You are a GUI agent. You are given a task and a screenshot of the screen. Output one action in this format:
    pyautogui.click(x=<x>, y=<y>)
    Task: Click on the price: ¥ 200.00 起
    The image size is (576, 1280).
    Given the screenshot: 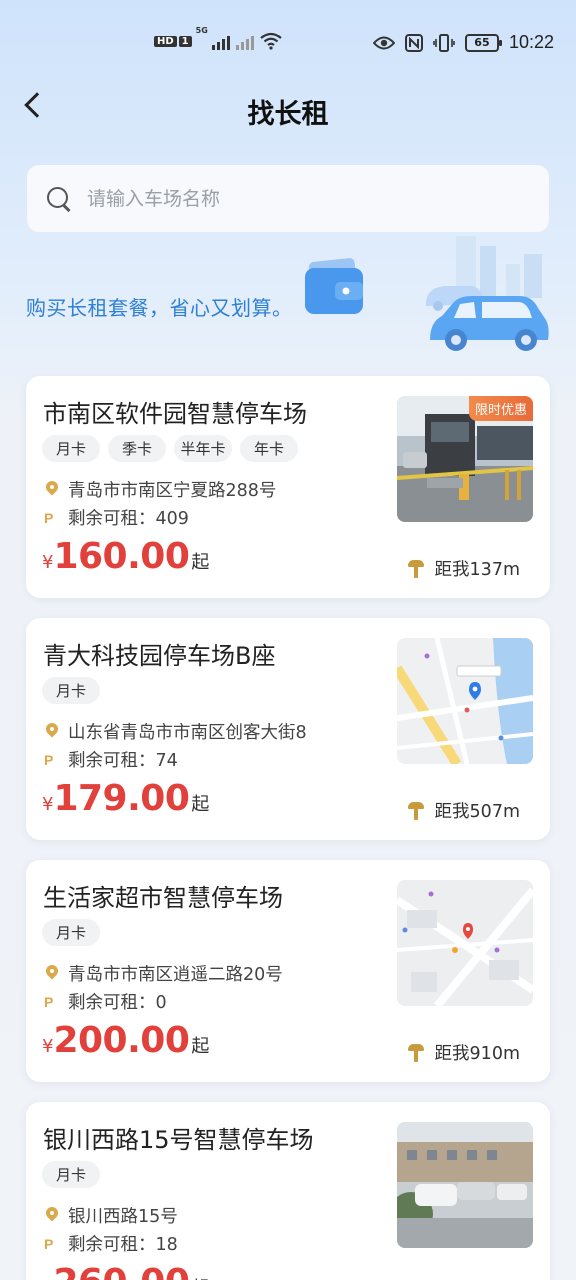 What is the action you would take?
    pyautogui.click(x=125, y=1040)
    